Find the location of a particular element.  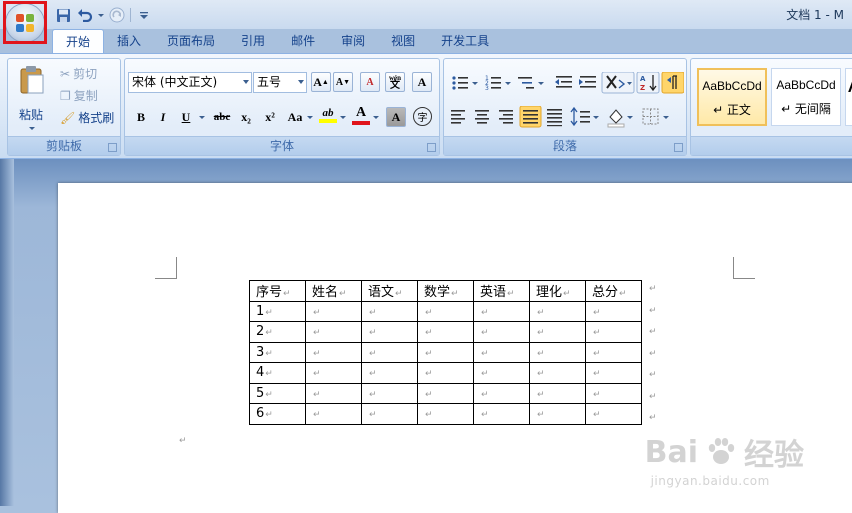

paragraph-launcher-icon is located at coordinates (678, 147).